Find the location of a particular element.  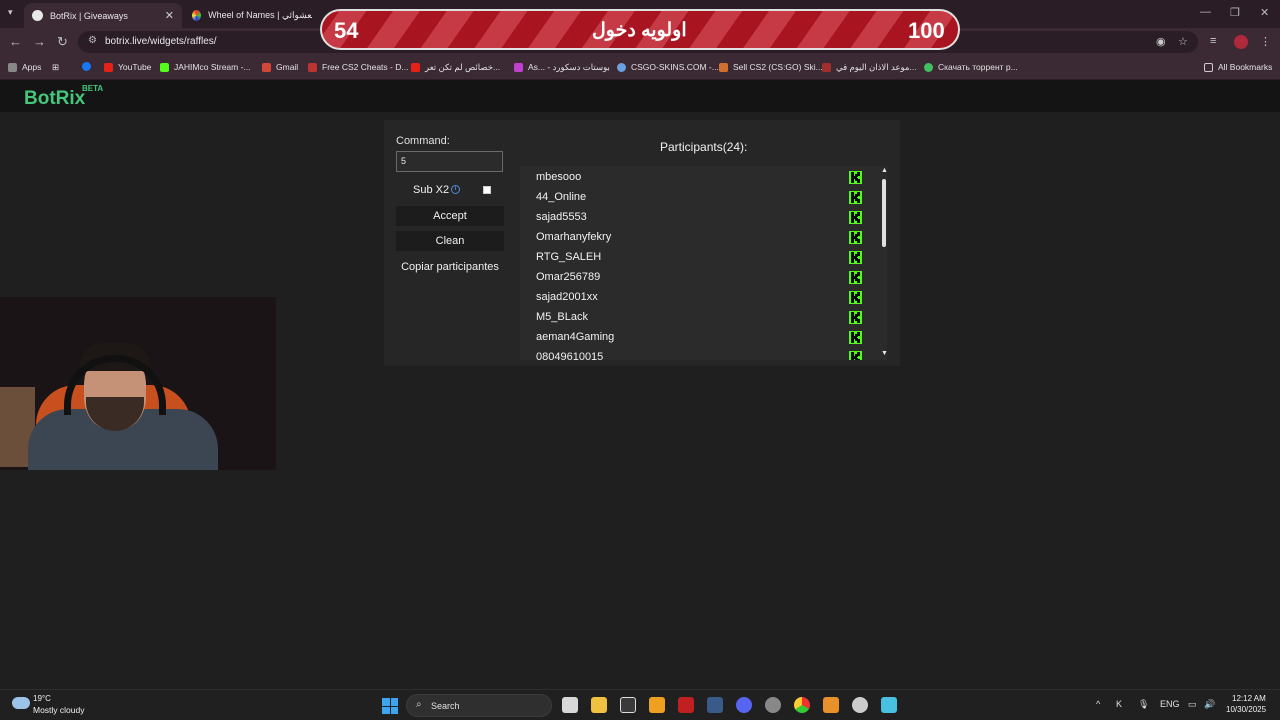

participant-name: sajad5553 is located at coordinates (561, 217).